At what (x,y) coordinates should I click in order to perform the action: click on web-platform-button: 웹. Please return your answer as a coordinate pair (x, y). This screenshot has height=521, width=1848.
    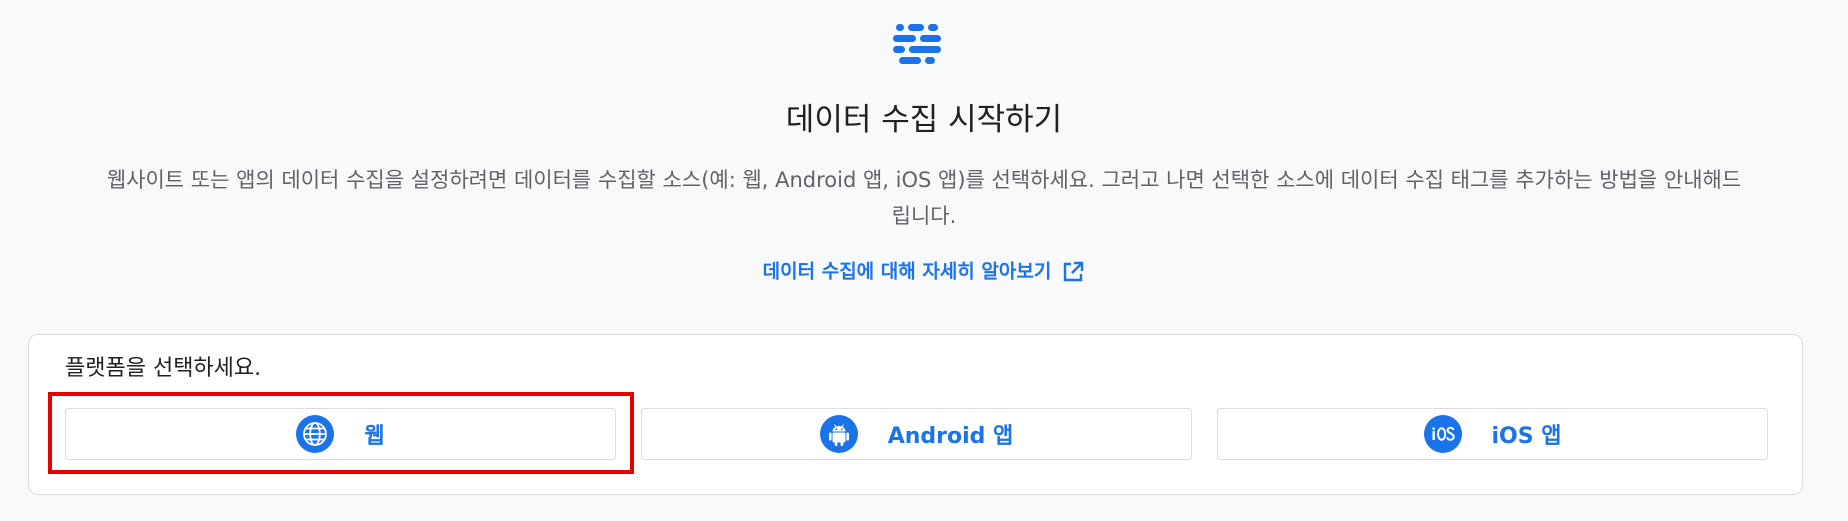
    Looking at the image, I should click on (340, 434).